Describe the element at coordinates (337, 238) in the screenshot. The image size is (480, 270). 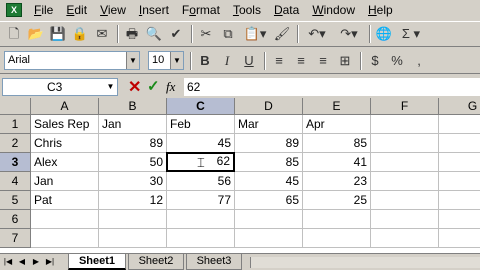
I see `cell-e7` at that location.